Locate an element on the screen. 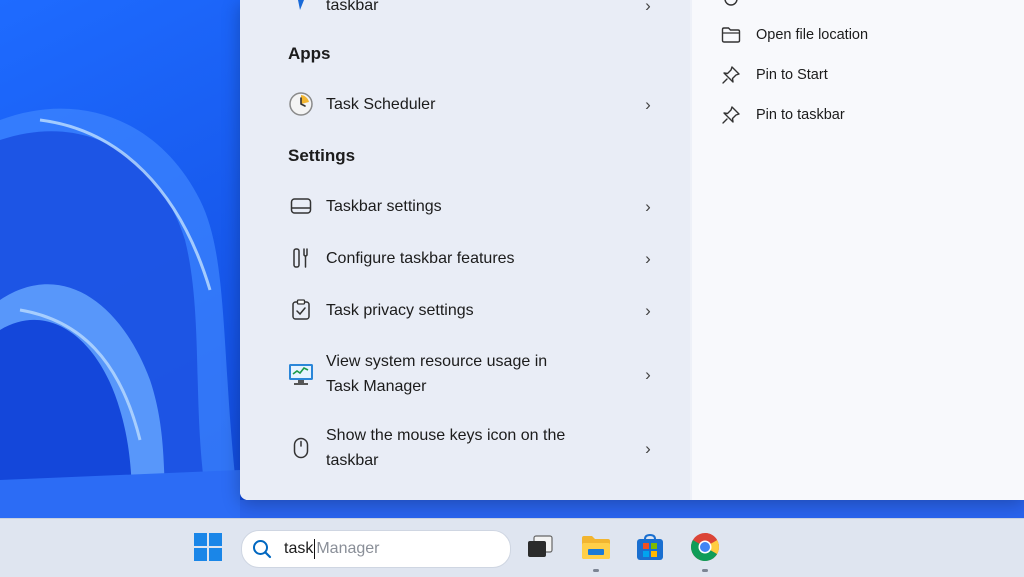 This screenshot has height=577, width=1024. result-item-label-line1: View system resource usage in is located at coordinates (437, 361).